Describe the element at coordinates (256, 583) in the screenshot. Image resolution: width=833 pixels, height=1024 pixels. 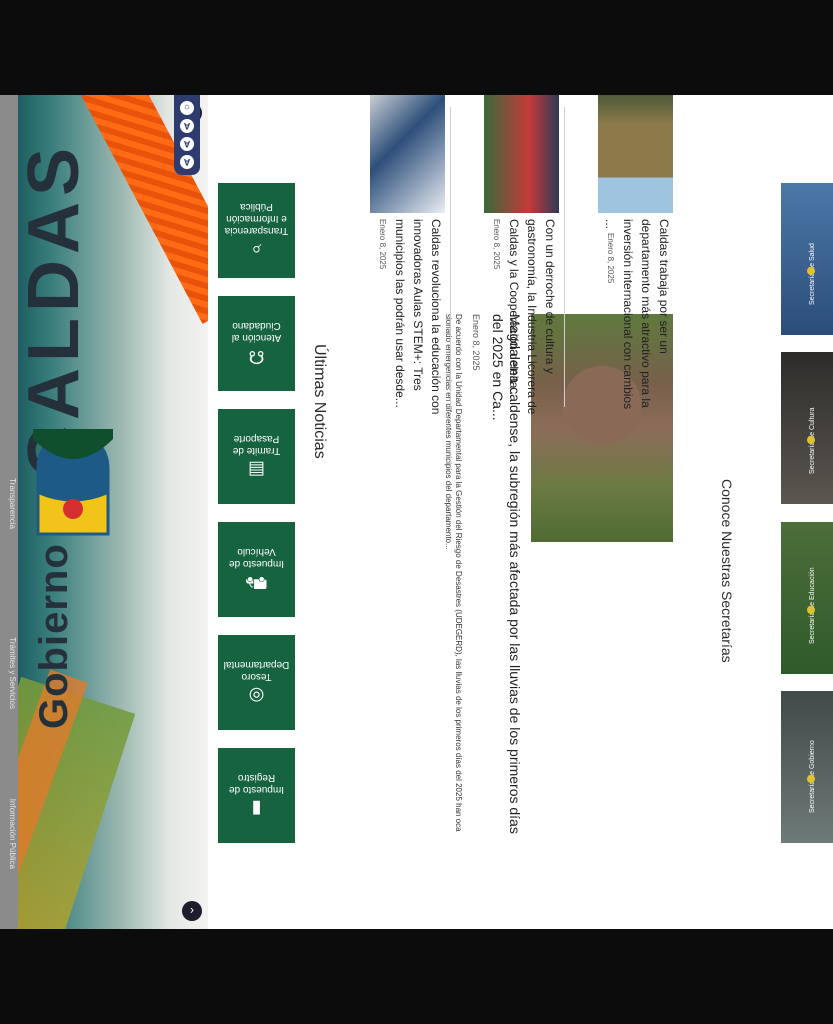
I see `car-icon: ⛟` at that location.